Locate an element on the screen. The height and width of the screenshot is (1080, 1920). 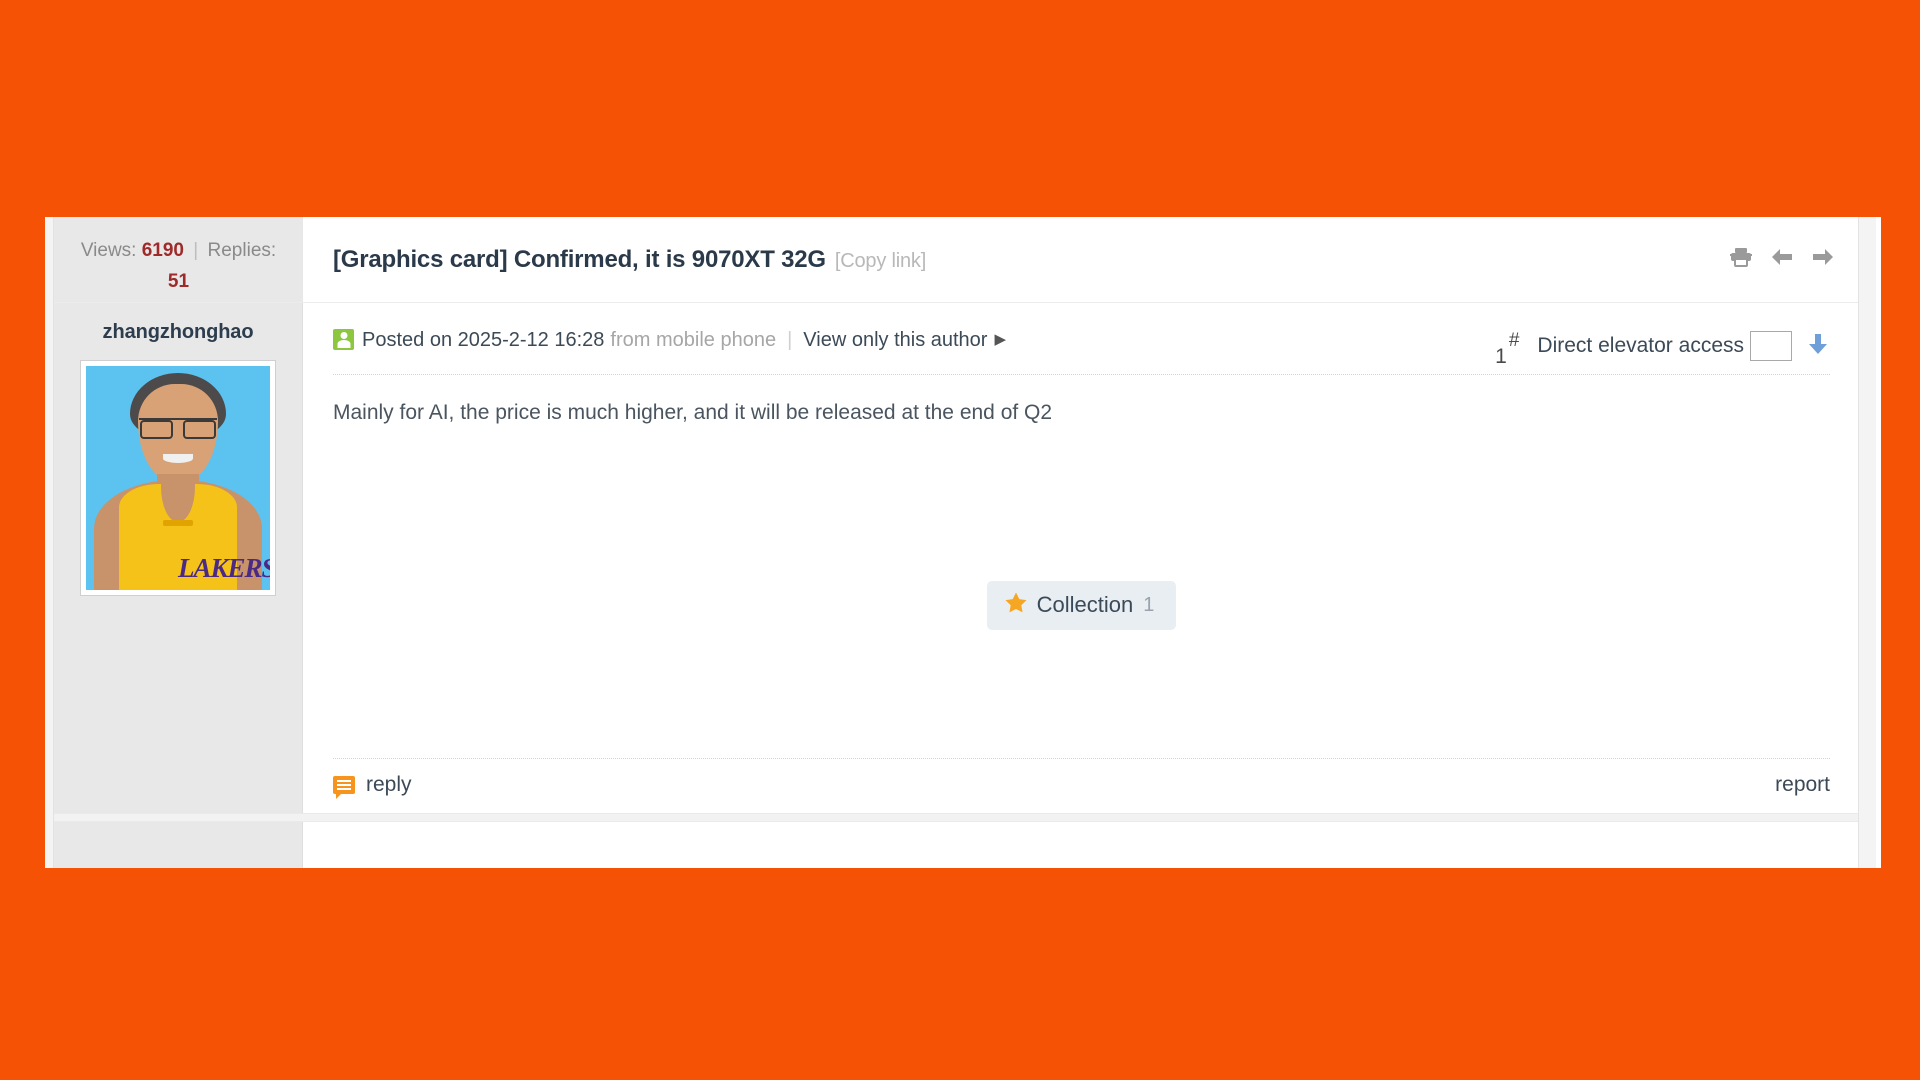
copy-link-button: [Copy link] is located at coordinates (880, 261).